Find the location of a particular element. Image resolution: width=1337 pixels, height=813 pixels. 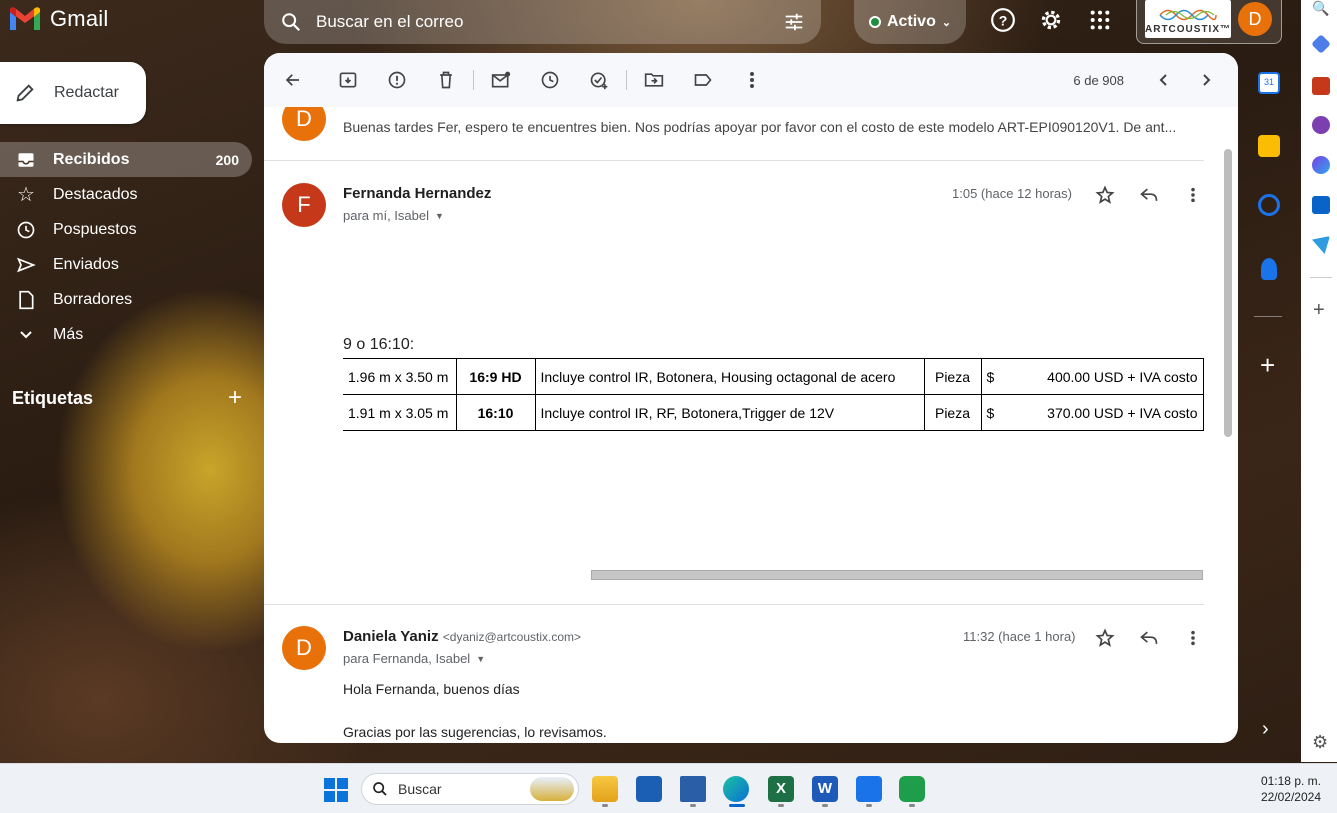

sidebar-item-snoozed: Pospuestos is located at coordinates (126, 229).